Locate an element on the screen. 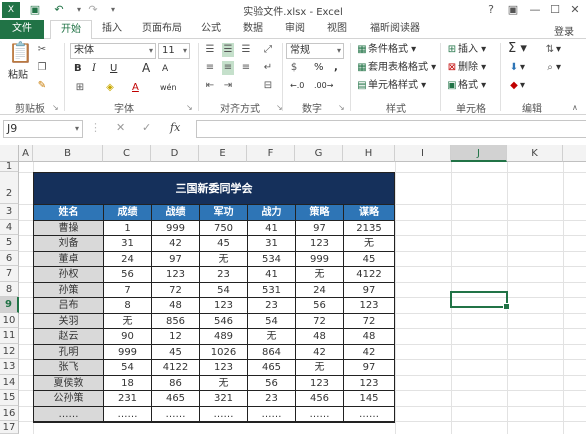  column-header-h: H is located at coordinates (369, 153).